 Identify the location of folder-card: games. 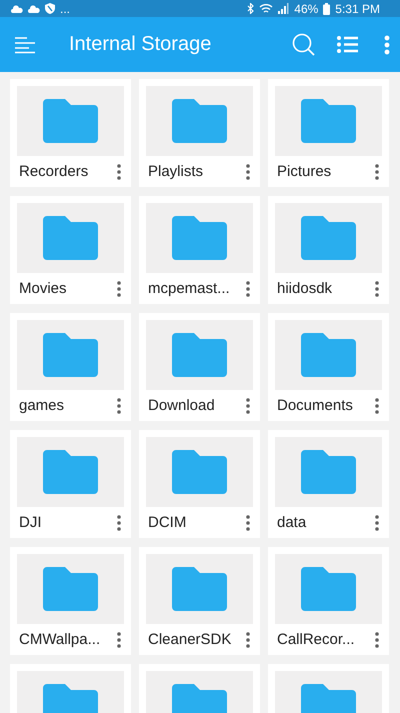
(70, 367).